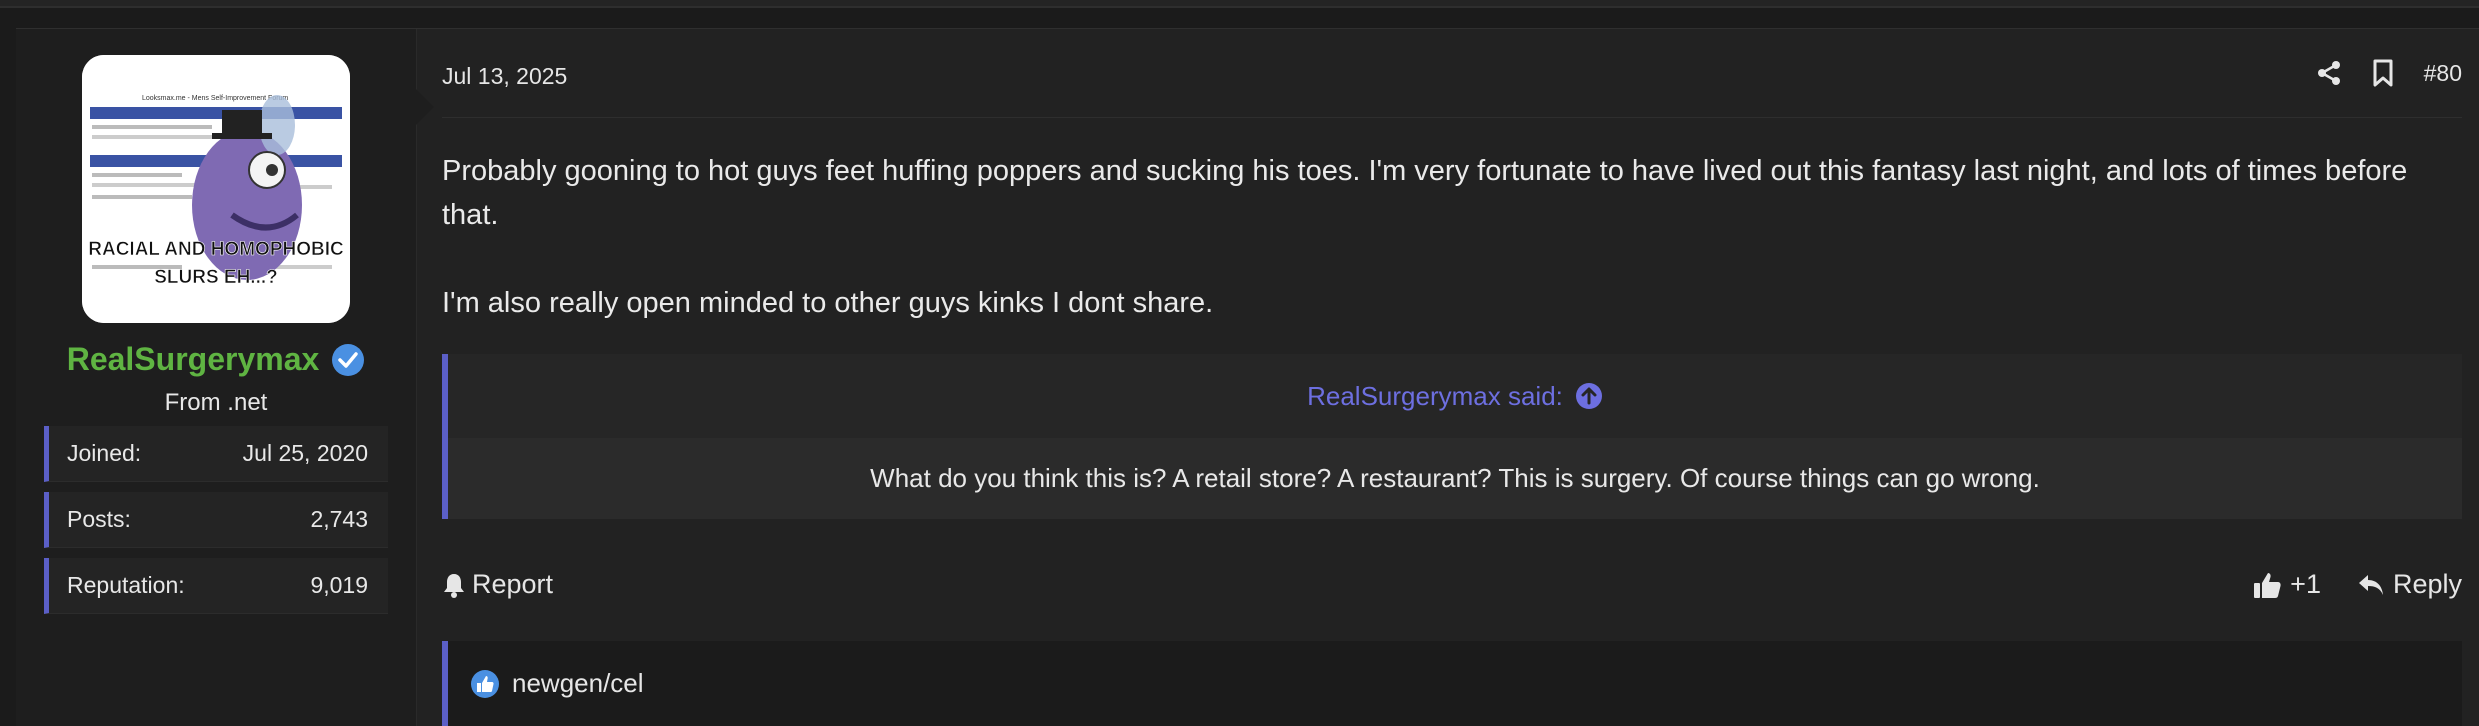 The image size is (2479, 726). I want to click on thumbs-up-icon, so click(2267, 585).